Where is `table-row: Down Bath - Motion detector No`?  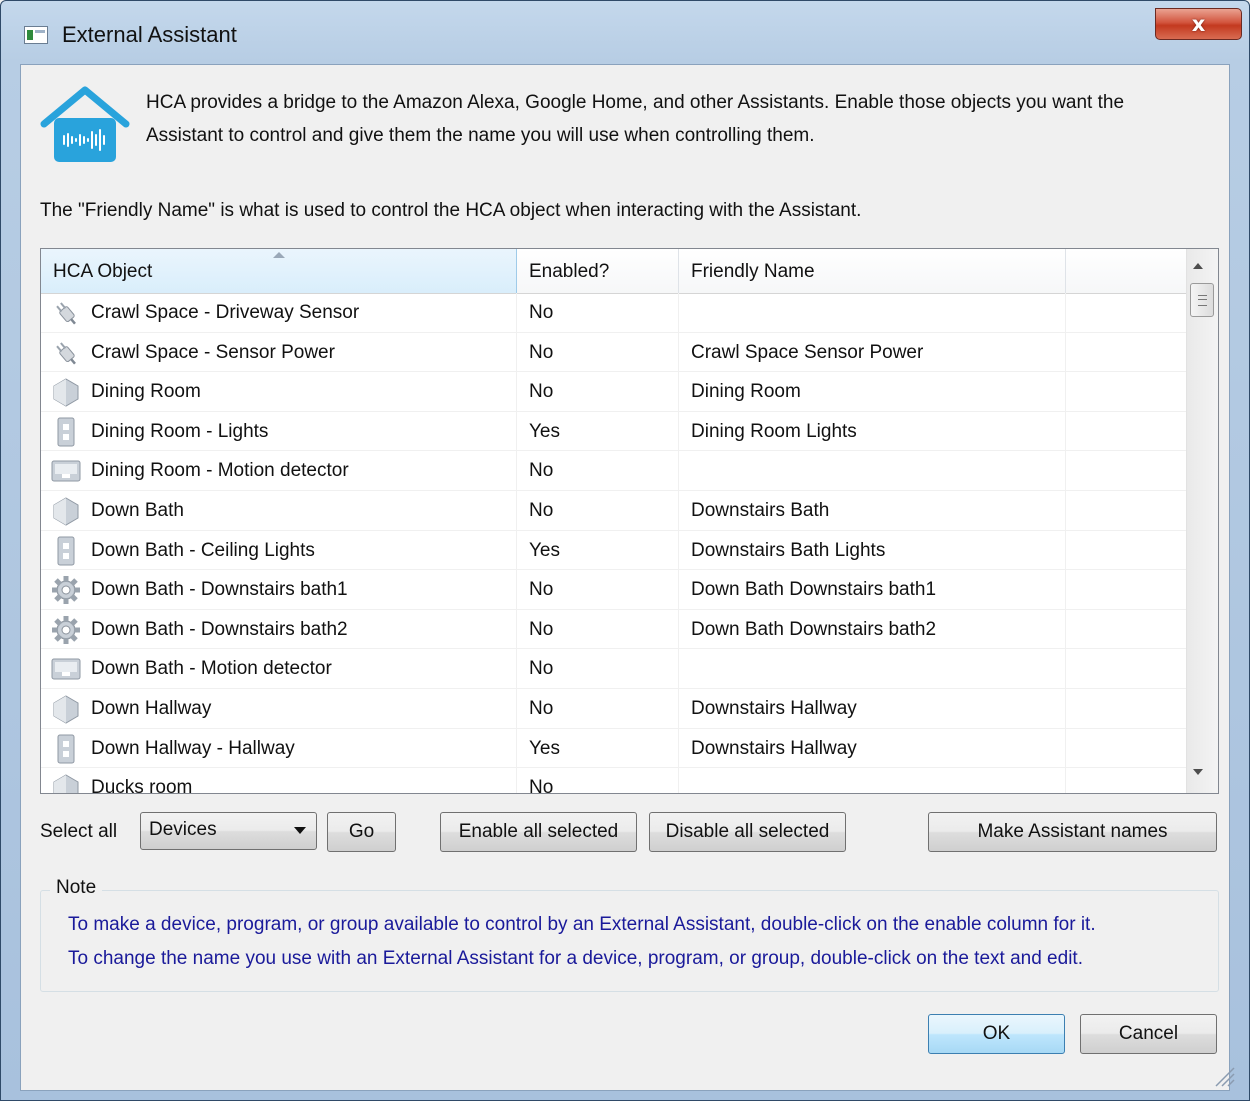
table-row: Down Bath - Motion detector No is located at coordinates (613, 669).